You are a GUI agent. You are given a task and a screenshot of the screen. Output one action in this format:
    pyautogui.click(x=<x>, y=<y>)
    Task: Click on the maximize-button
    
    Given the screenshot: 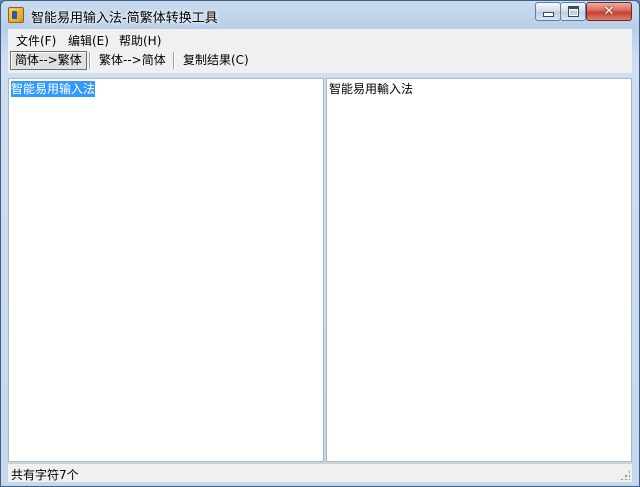 What is the action you would take?
    pyautogui.click(x=573, y=11)
    